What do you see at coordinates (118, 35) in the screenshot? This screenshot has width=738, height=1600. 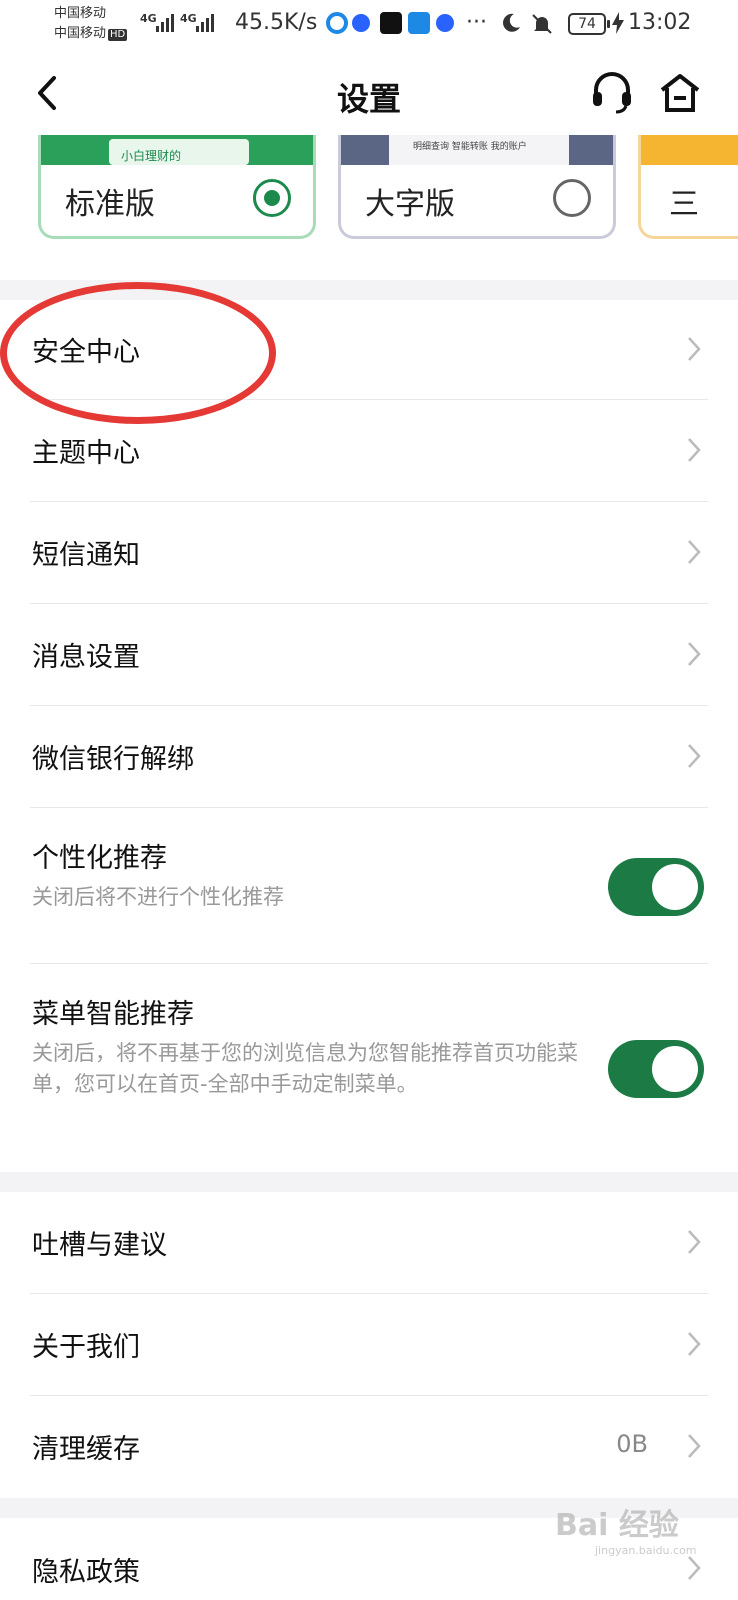 I see `hd-badge: HD` at bounding box center [118, 35].